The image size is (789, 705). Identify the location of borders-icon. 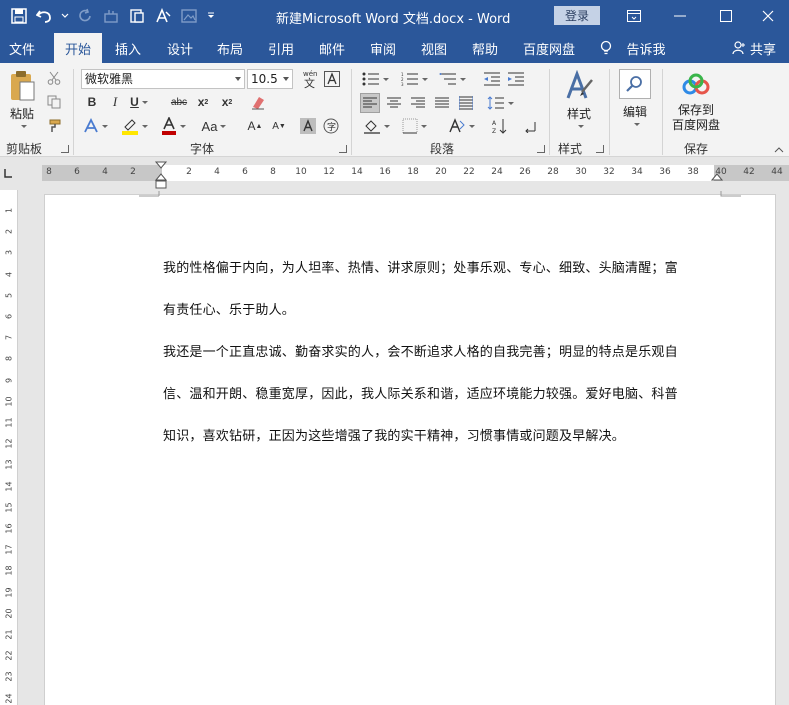
(414, 126).